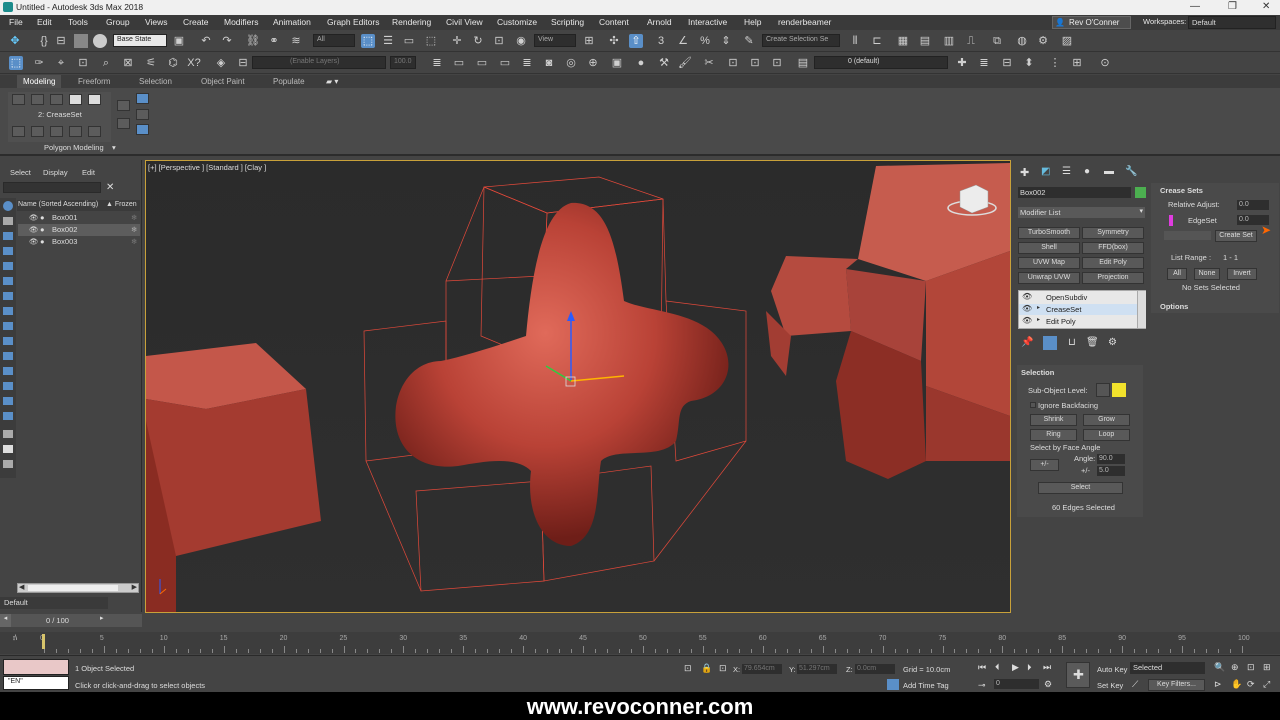 The width and height of the screenshot is (1280, 720). Describe the element at coordinates (1080, 488) in the screenshot. I see `select-by-angle-button: Select` at that location.